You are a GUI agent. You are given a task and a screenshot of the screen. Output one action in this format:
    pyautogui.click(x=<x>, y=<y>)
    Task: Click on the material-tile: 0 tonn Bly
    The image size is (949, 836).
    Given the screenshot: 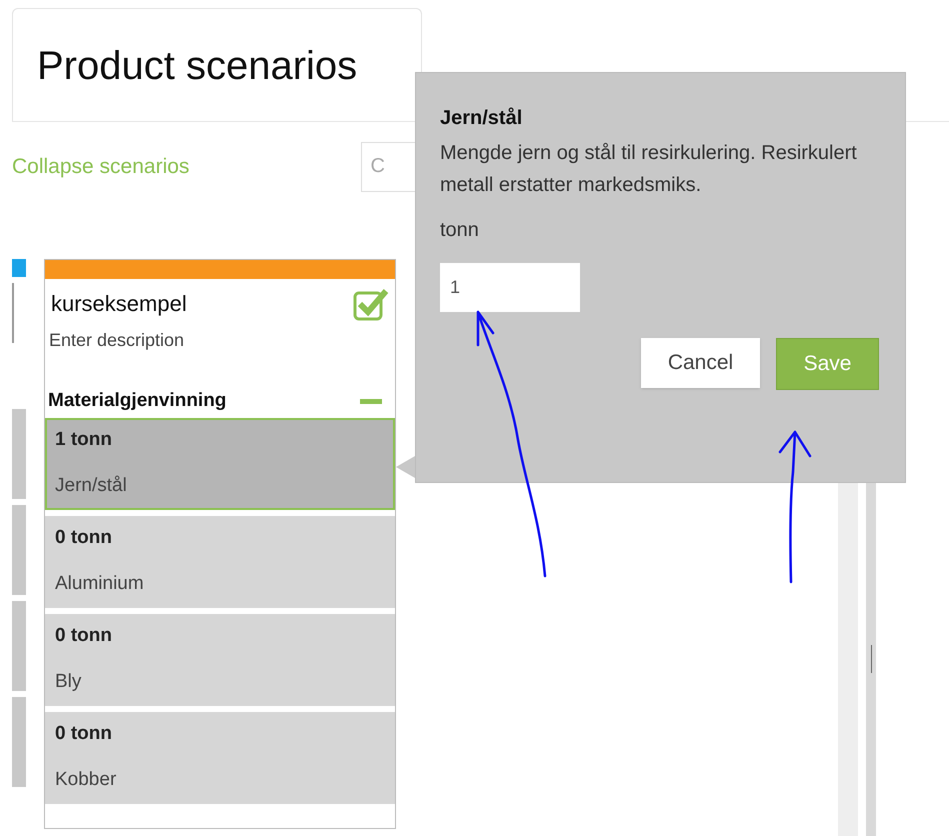 What is the action you would take?
    pyautogui.click(x=220, y=660)
    